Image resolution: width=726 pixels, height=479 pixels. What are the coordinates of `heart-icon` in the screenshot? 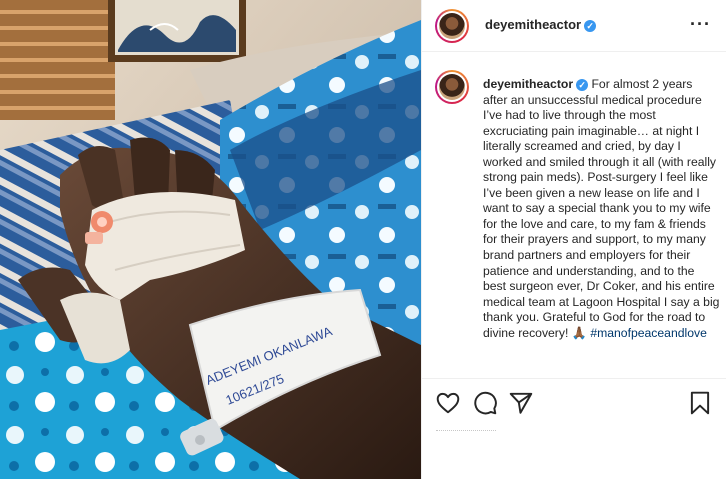 It's located at (448, 403).